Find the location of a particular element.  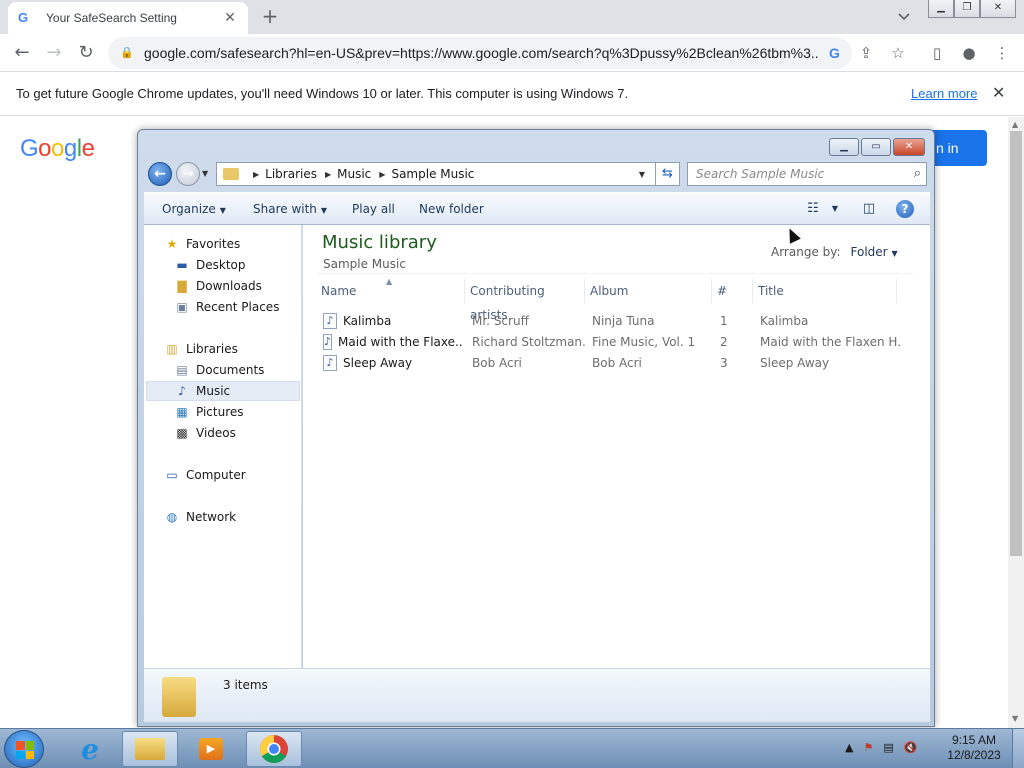

forward-arrow-icon: → is located at coordinates (54, 53).